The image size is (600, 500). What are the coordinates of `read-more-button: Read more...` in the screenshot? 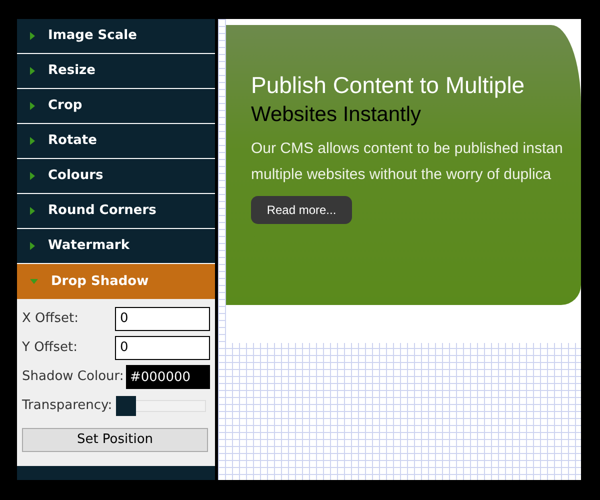 It's located at (301, 210).